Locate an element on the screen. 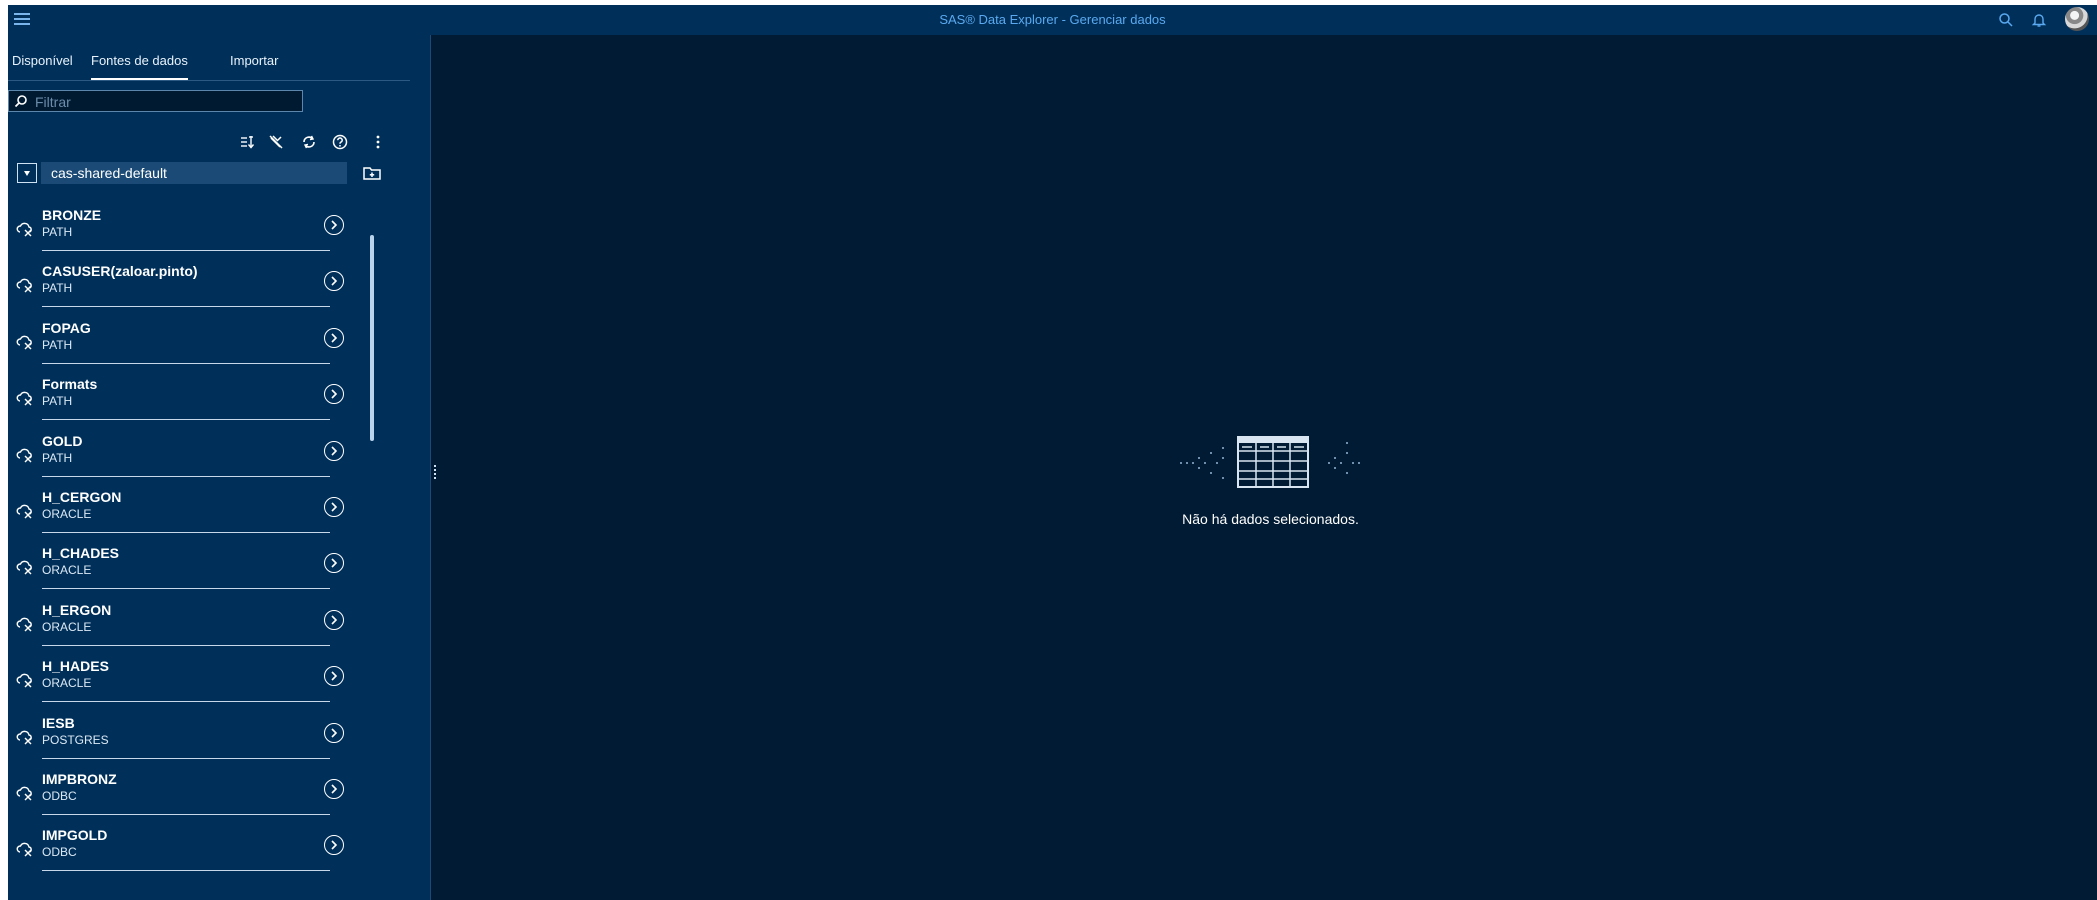 The height and width of the screenshot is (900, 2097). app-title: SAS® Data Explorer - Gerenciar dados is located at coordinates (1052, 19).